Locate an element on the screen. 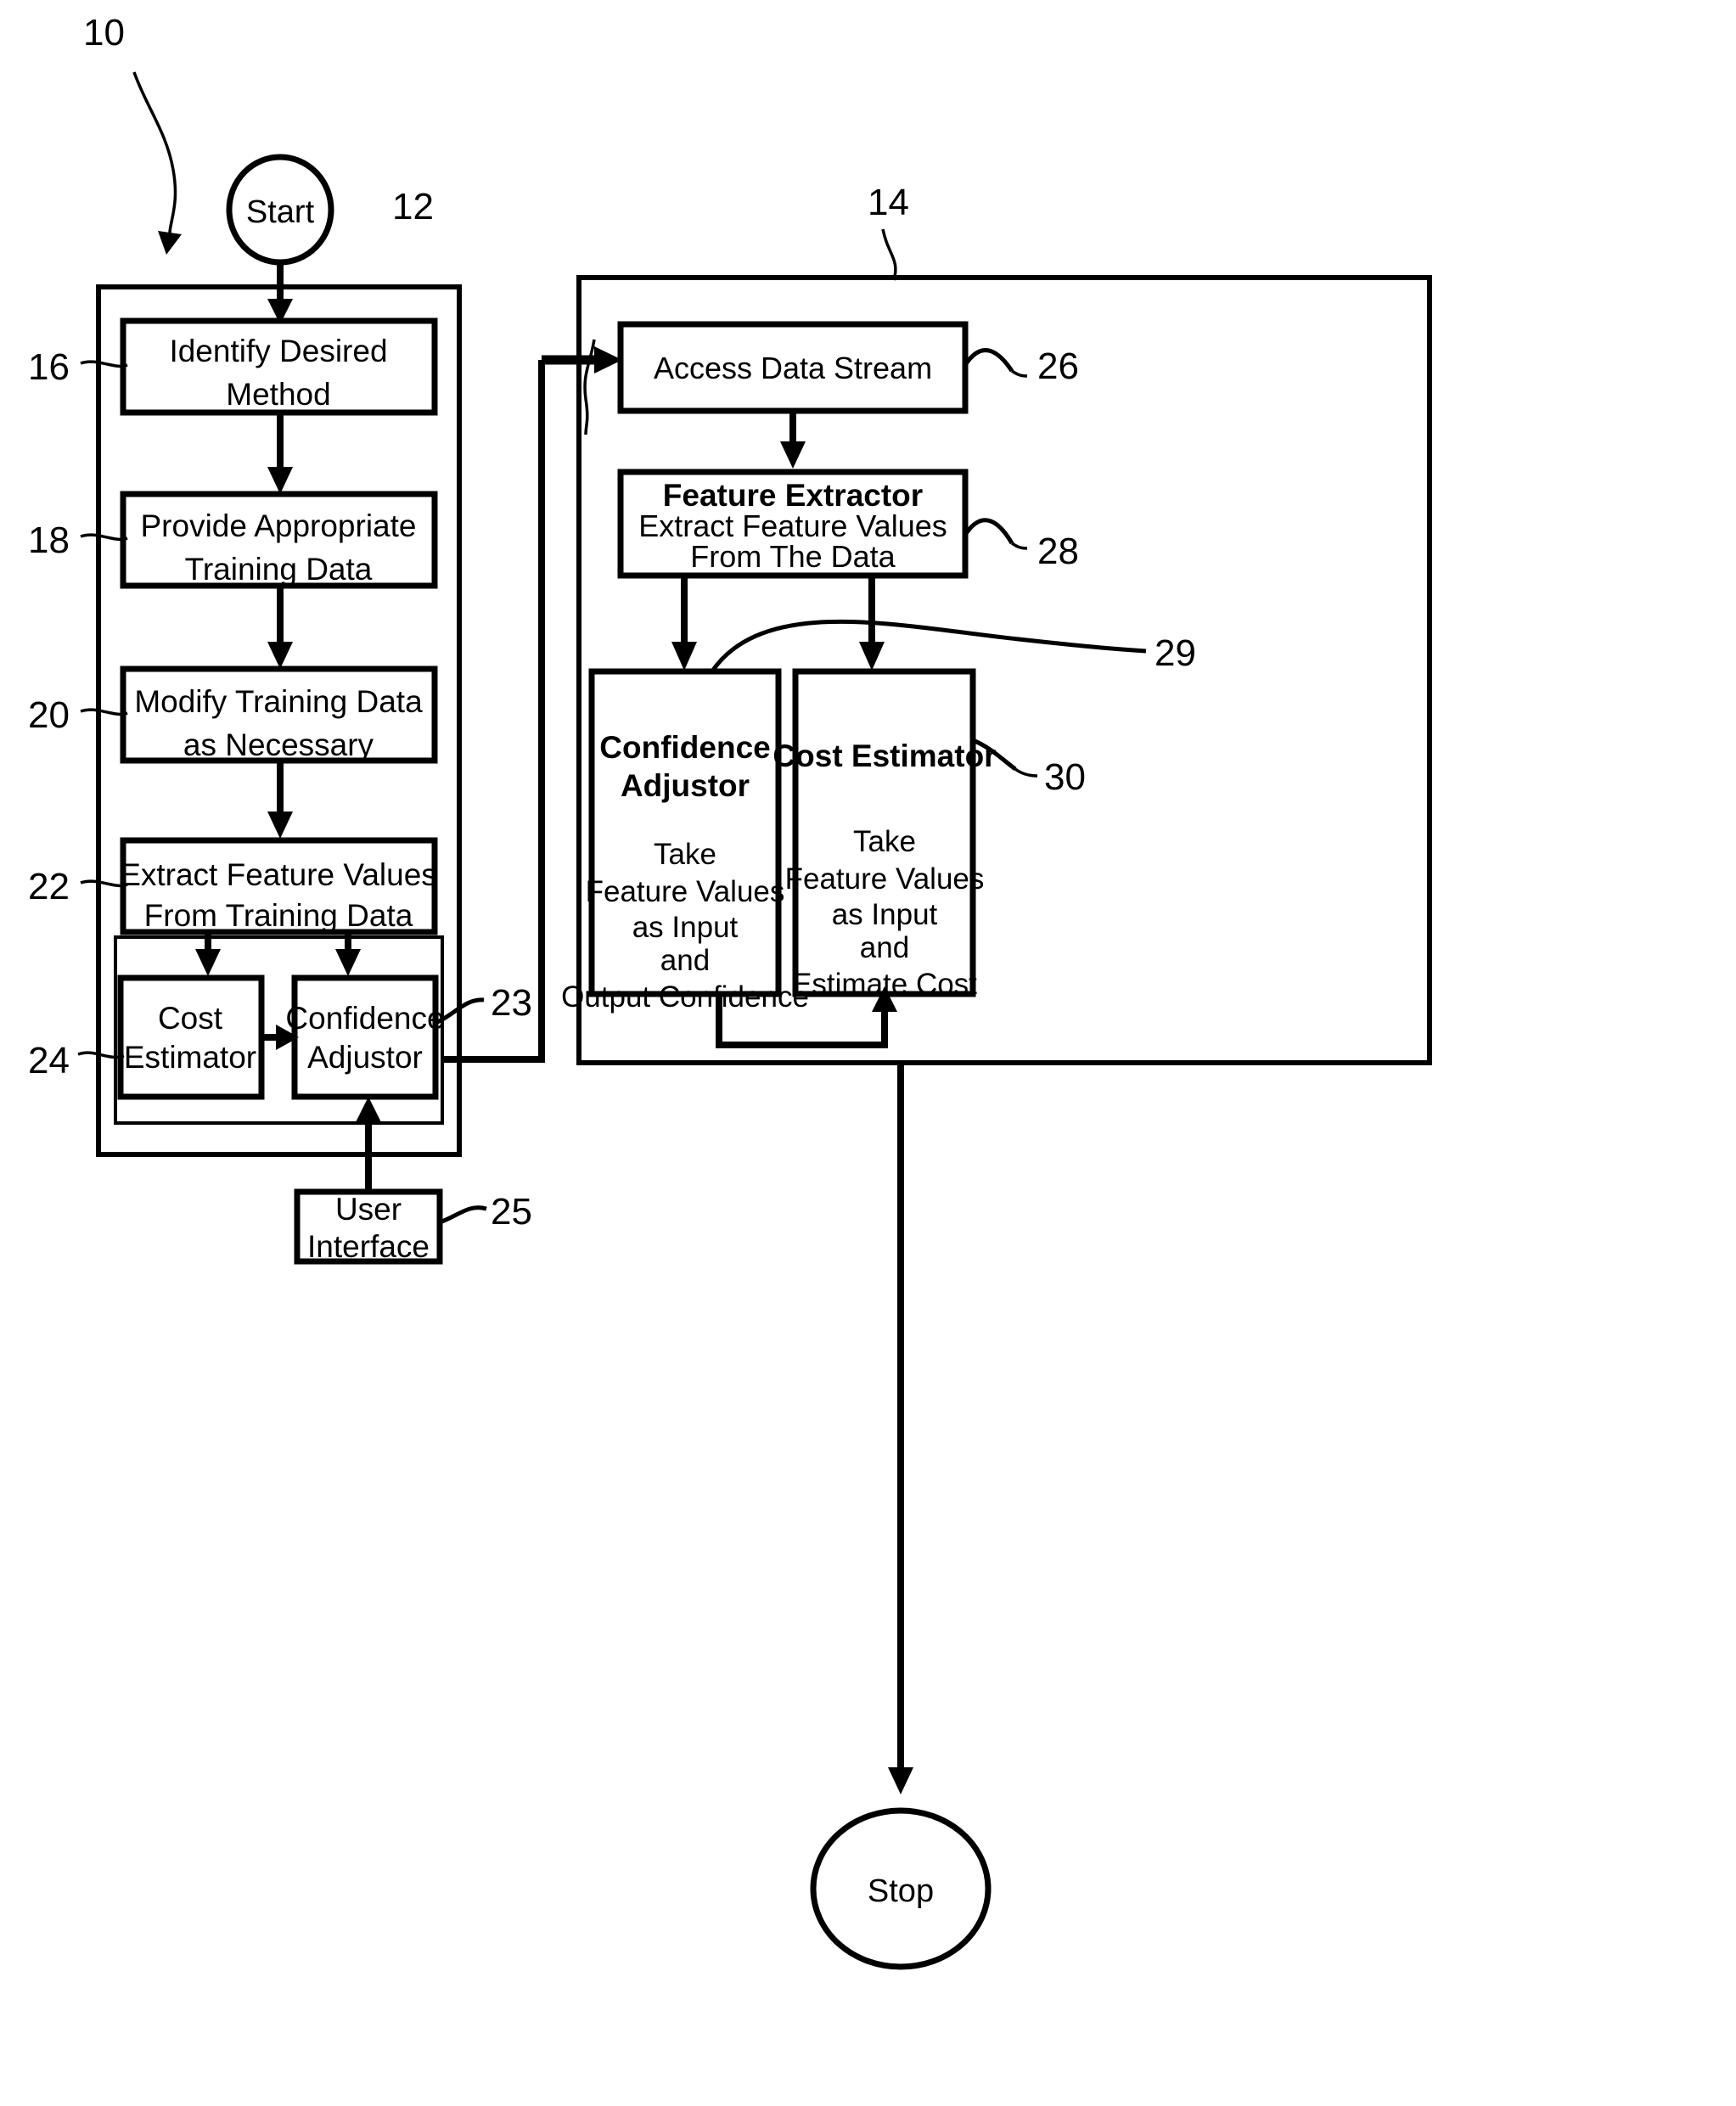 This screenshot has width=1736, height=2106. runtime-panel-ref-leader is located at coordinates (889, 255).